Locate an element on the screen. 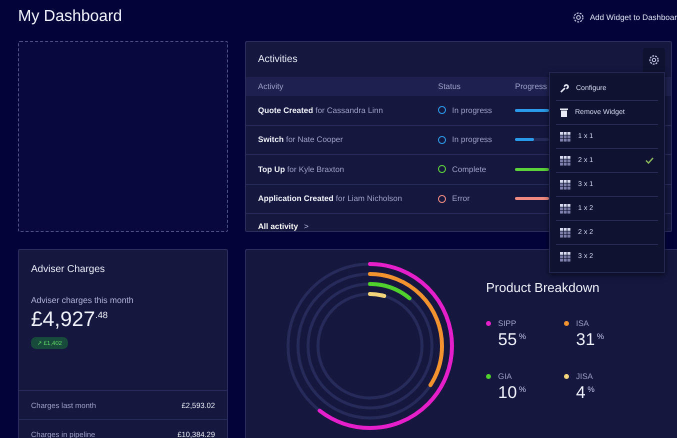 The height and width of the screenshot is (438, 677). activity-text: Switch for Nate Cooper is located at coordinates (301, 139).